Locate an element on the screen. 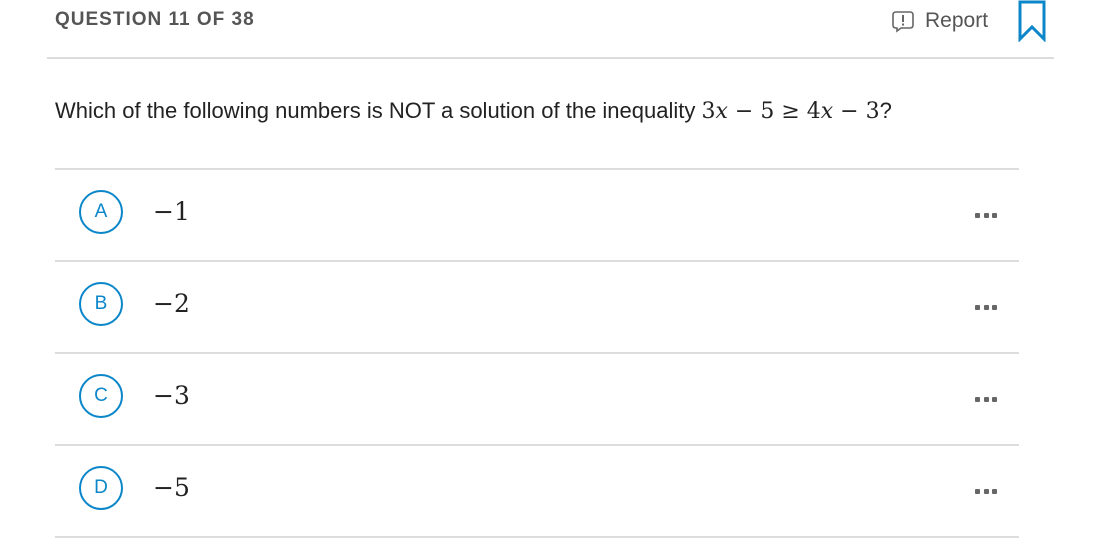 This screenshot has width=1094, height=546. relation-symbol: ≥ is located at coordinates (790, 111).